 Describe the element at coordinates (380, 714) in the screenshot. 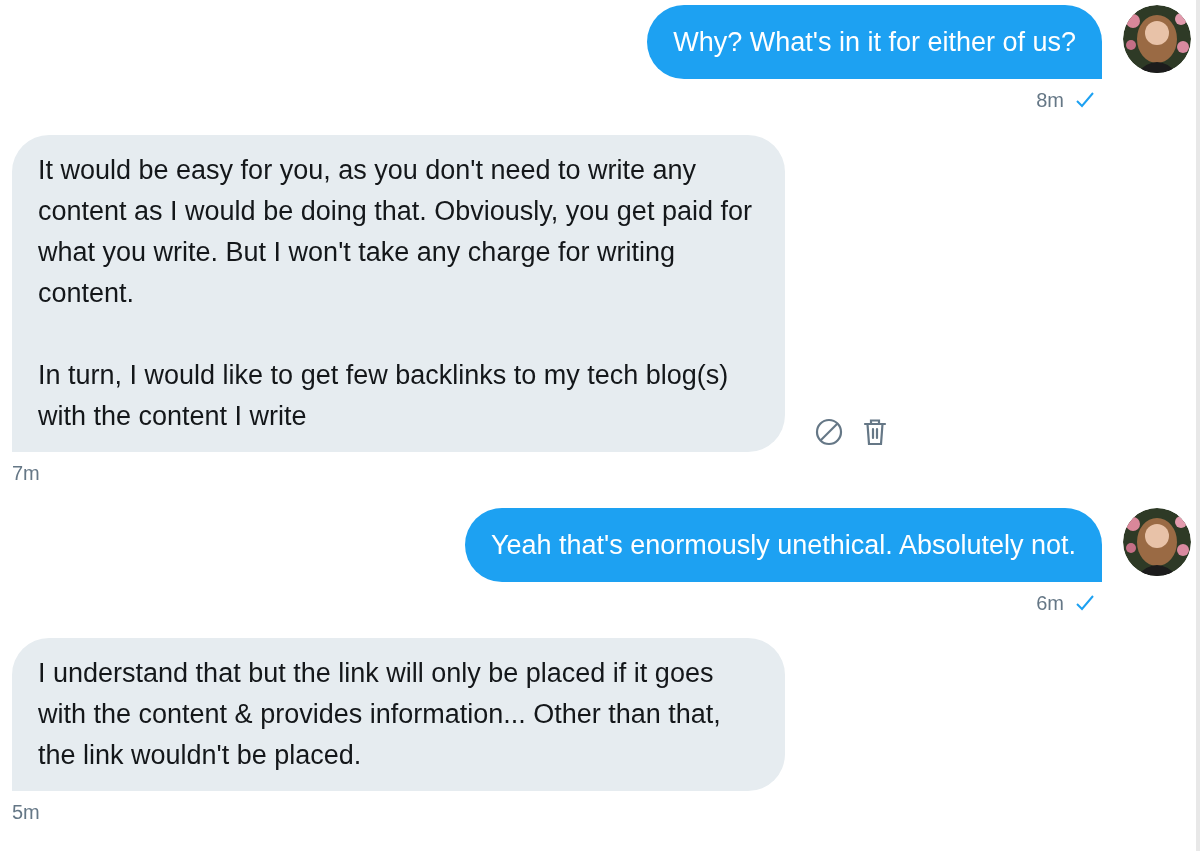

I see `message-text: I understand that but the link will only be placed if it goes with the content & provides information... Other than that, the link wouldn't be placed.` at that location.